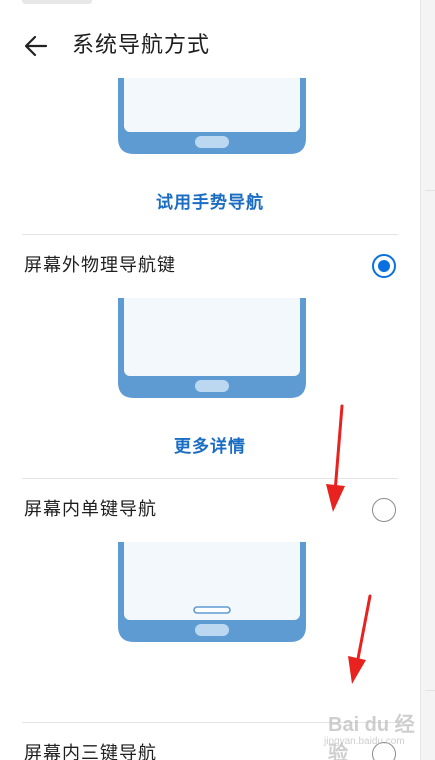 Image resolution: width=435 pixels, height=760 pixels. I want to click on single-key-illustration, so click(212, 593).